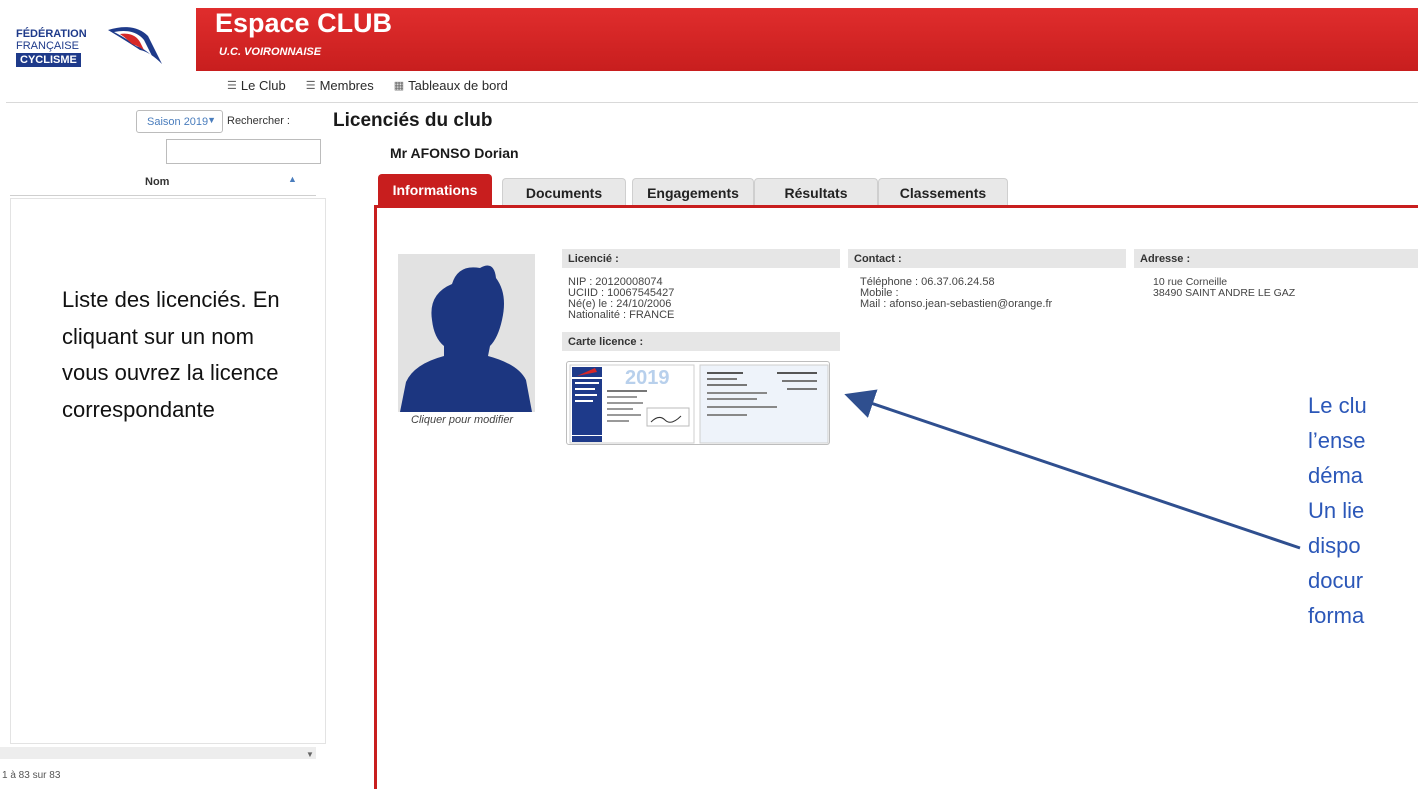 The height and width of the screenshot is (789, 1418). I want to click on logo-line-francaise: FRANÇAISE, so click(47, 46).